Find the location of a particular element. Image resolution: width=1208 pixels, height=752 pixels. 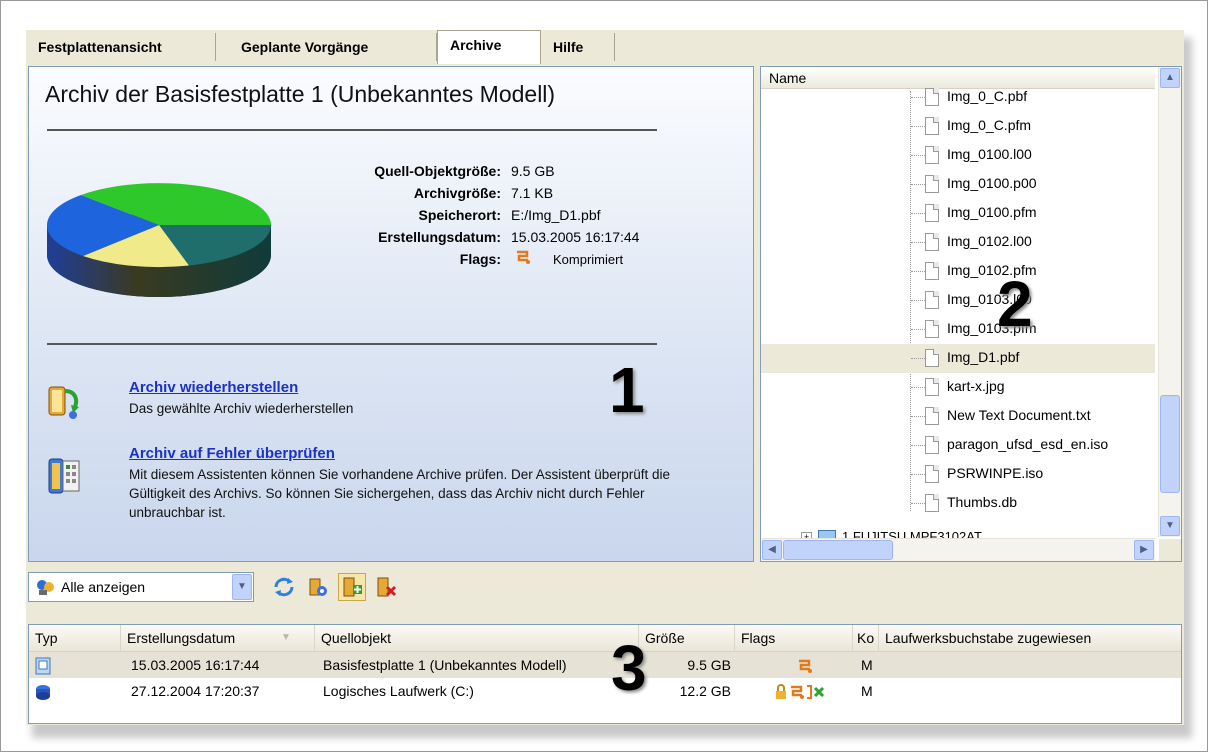

disk-type-icon is located at coordinates (43, 665).